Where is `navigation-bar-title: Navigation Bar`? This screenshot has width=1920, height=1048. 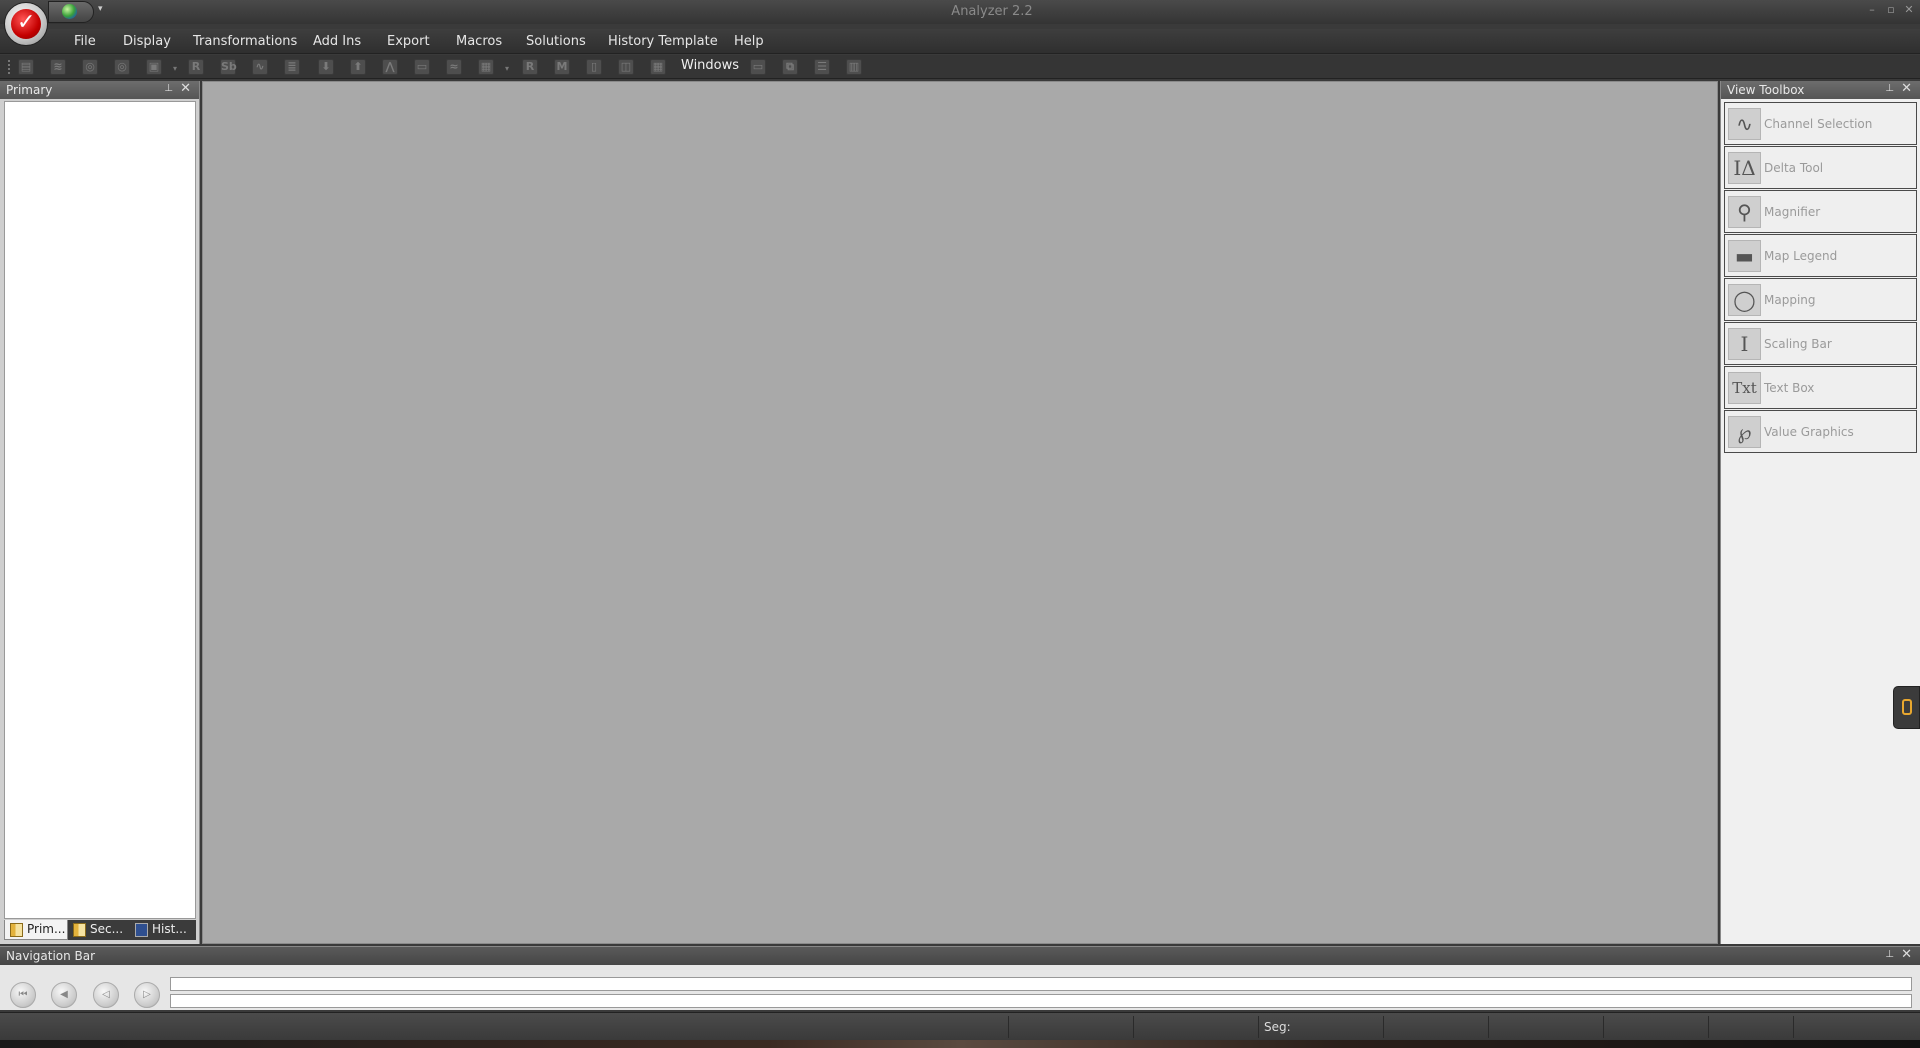 navigation-bar-title: Navigation Bar is located at coordinates (51, 956).